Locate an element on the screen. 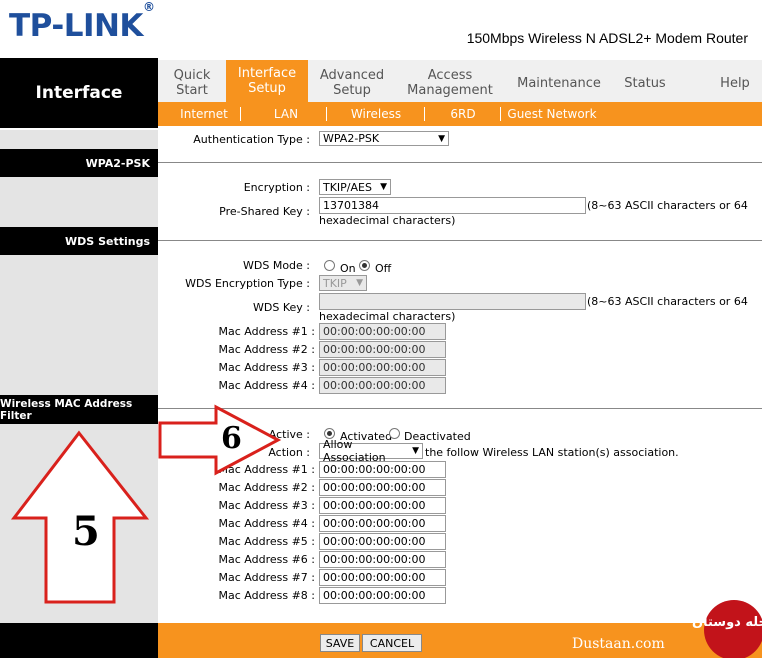  watermark-logo-text: مجله دوستان is located at coordinates (727, 622).